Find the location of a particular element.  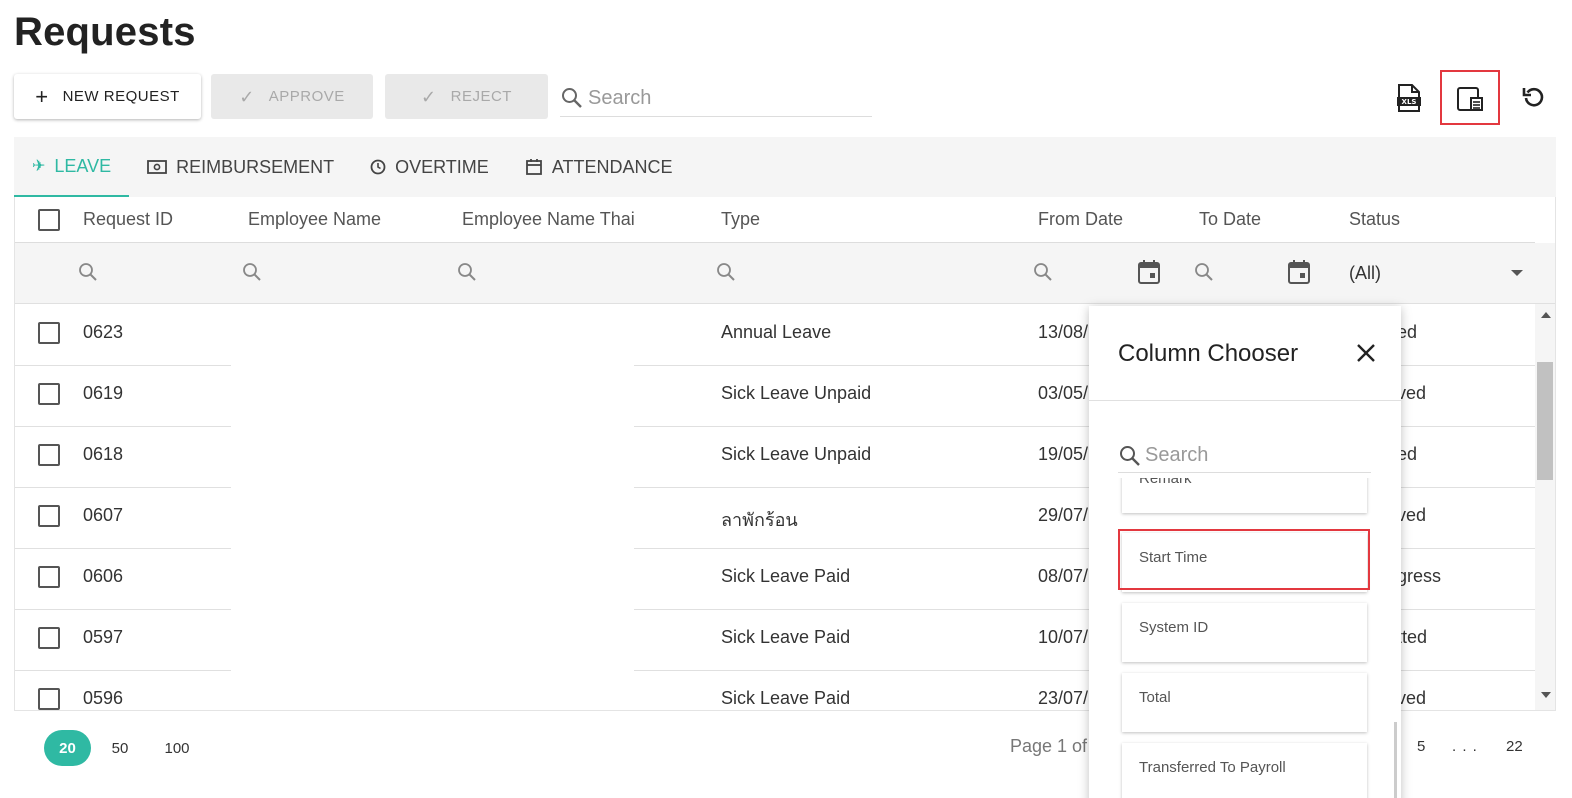

cell-from-date: 29/07/ is located at coordinates (1063, 515).